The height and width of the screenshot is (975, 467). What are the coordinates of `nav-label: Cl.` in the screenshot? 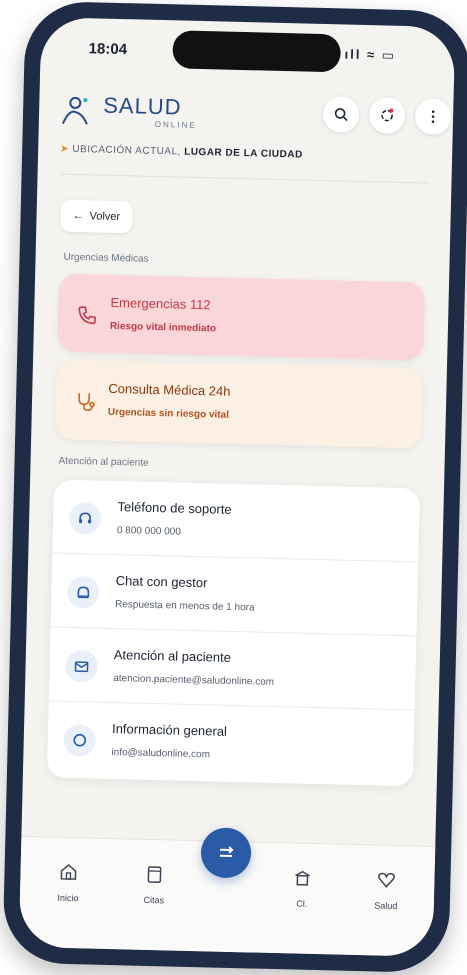 It's located at (302, 903).